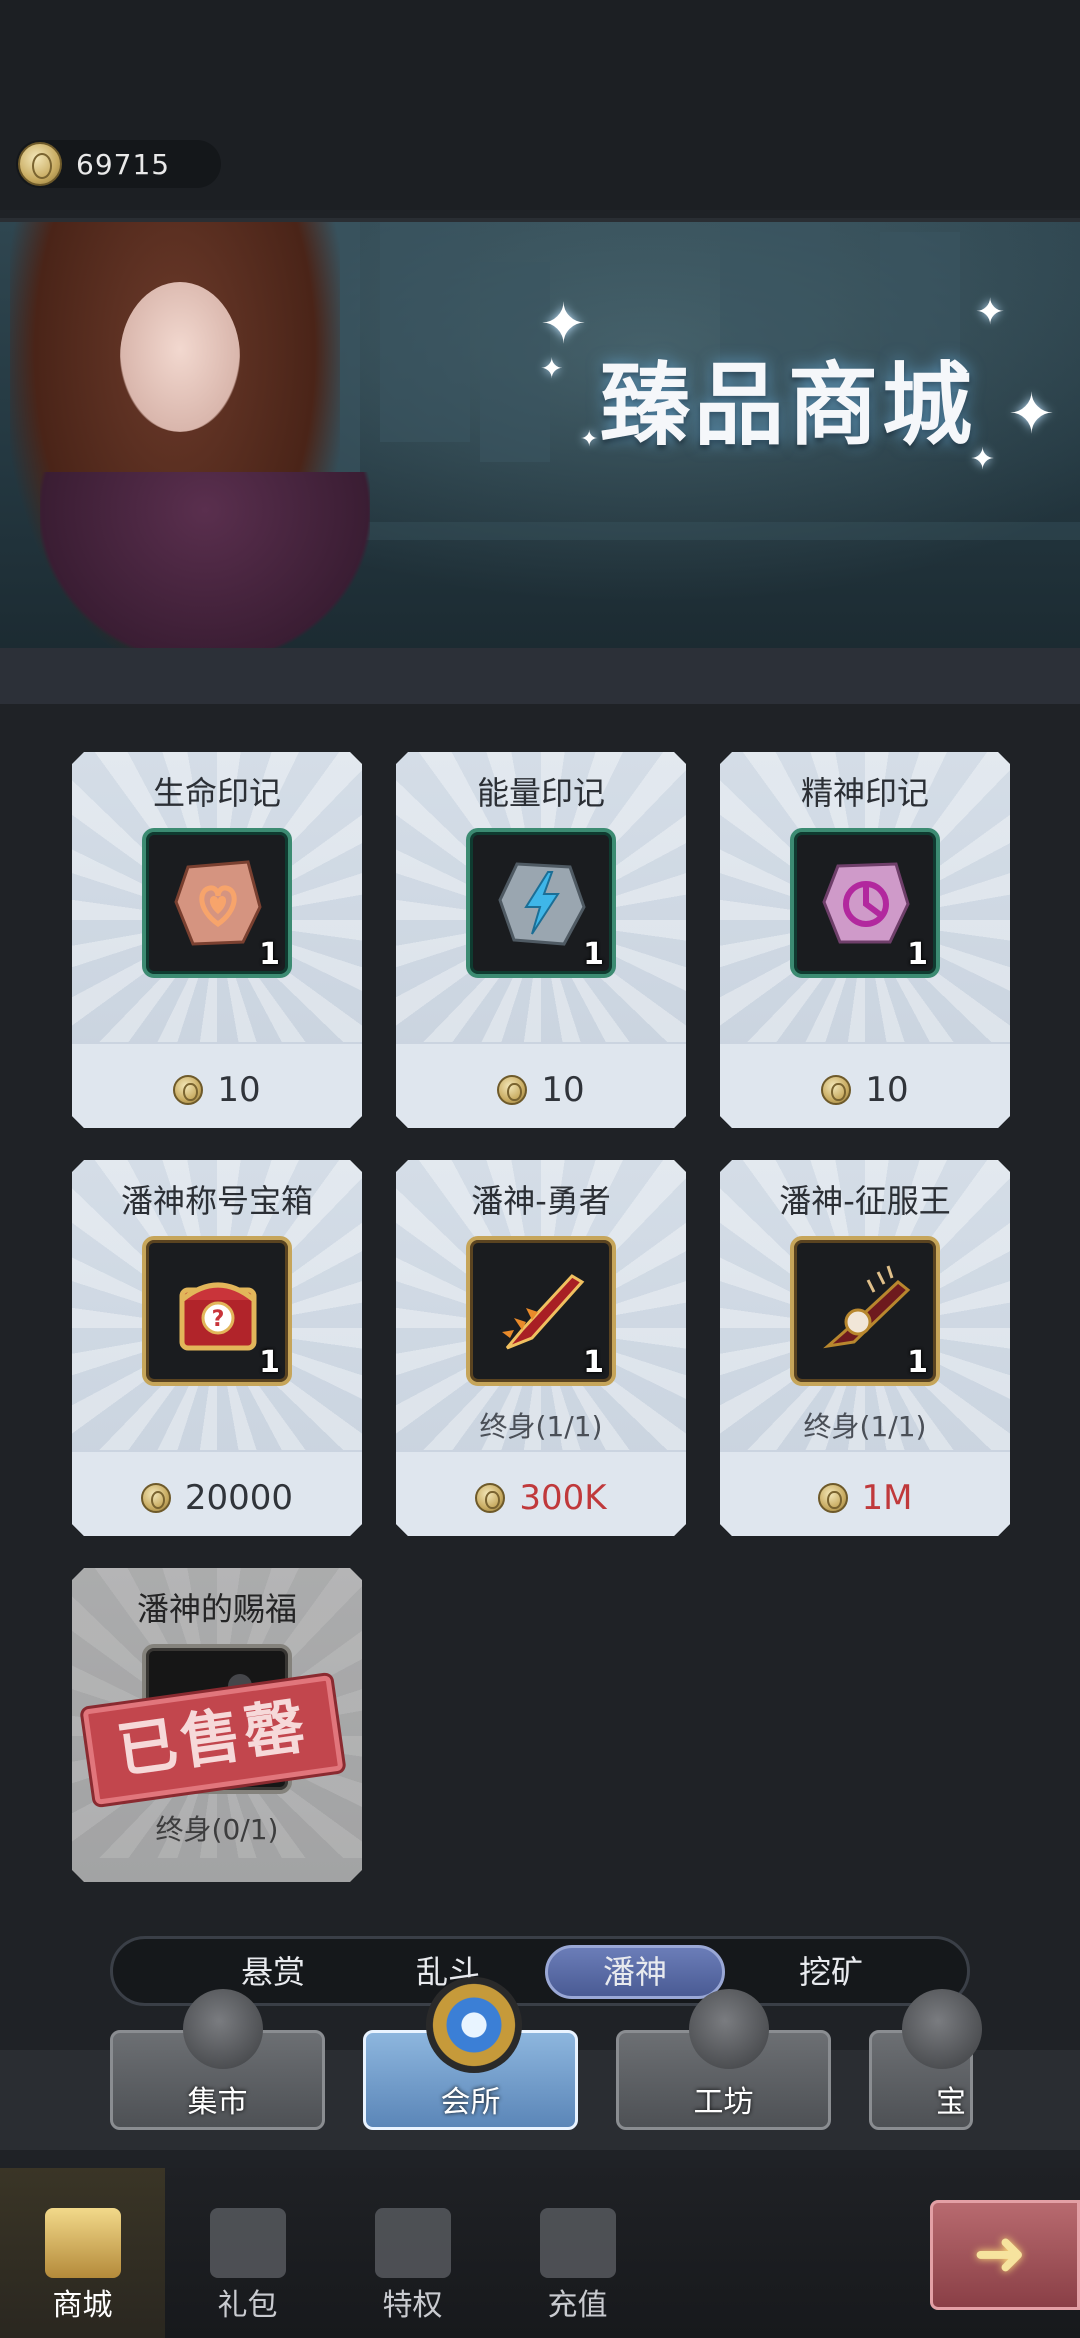 Image resolution: width=1080 pixels, height=2338 pixels. I want to click on shop-item-card: 潘神-征服王 1 终身(1/1) 1M, so click(865, 1348).